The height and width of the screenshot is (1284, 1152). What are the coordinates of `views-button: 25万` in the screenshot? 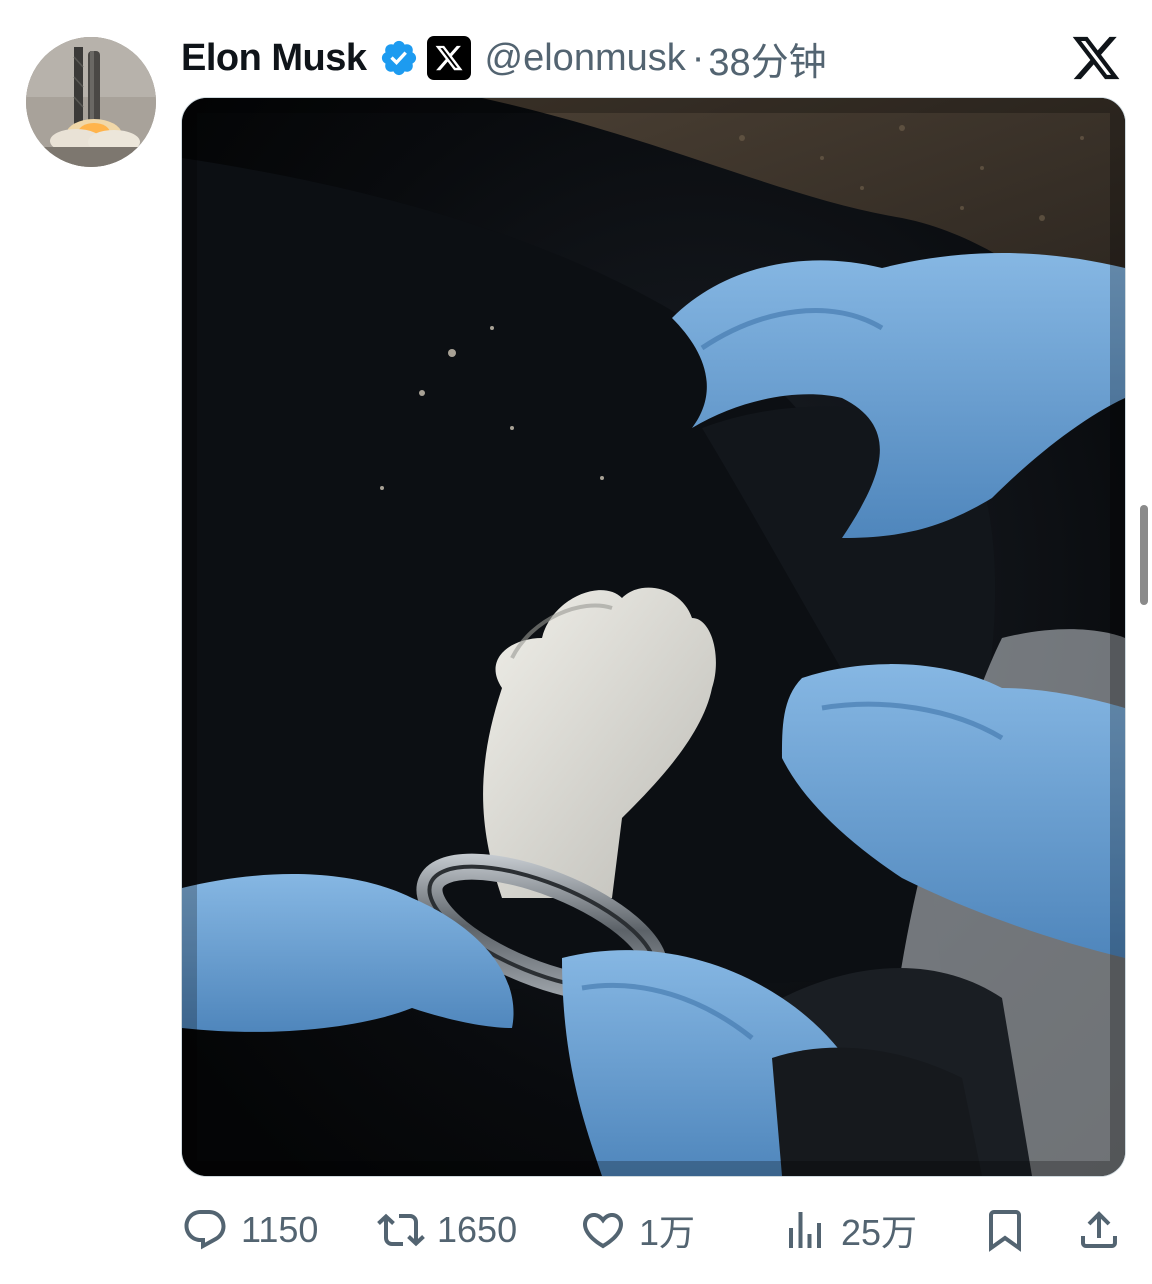 It's located at (849, 1230).